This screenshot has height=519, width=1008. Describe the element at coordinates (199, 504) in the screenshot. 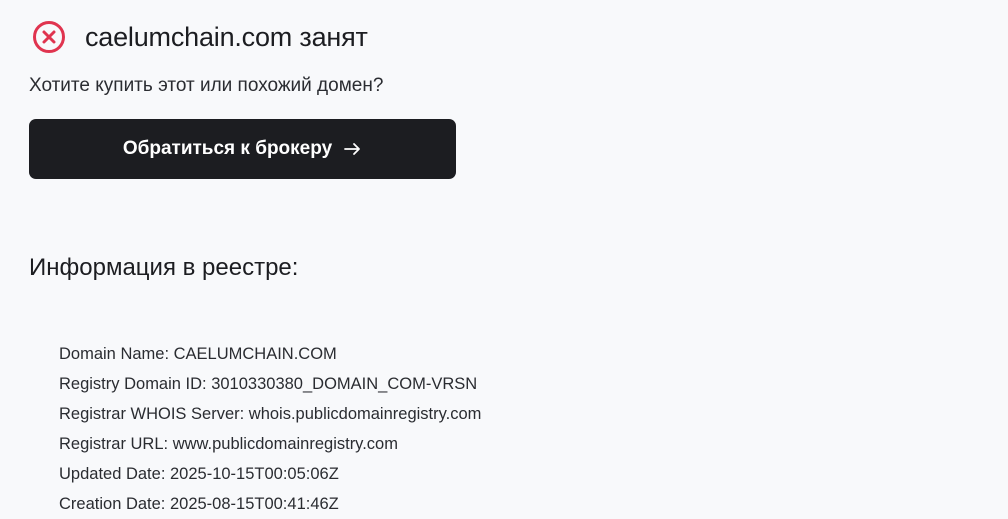

I see `whois-line: Creation Date: 2025-08-15T00:41:46Z` at that location.